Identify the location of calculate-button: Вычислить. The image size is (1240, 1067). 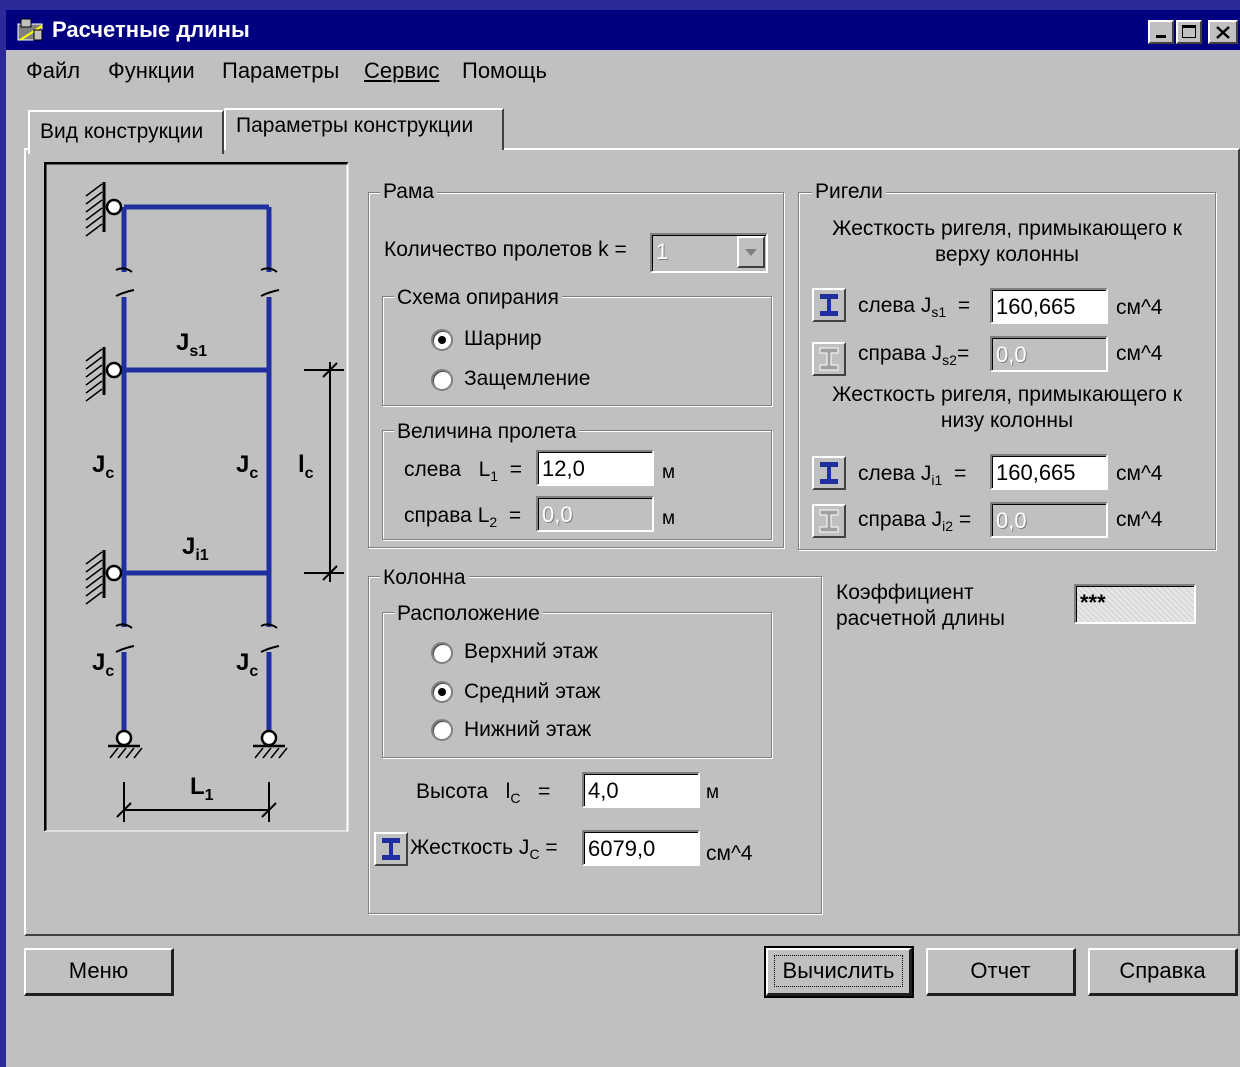
(839, 972).